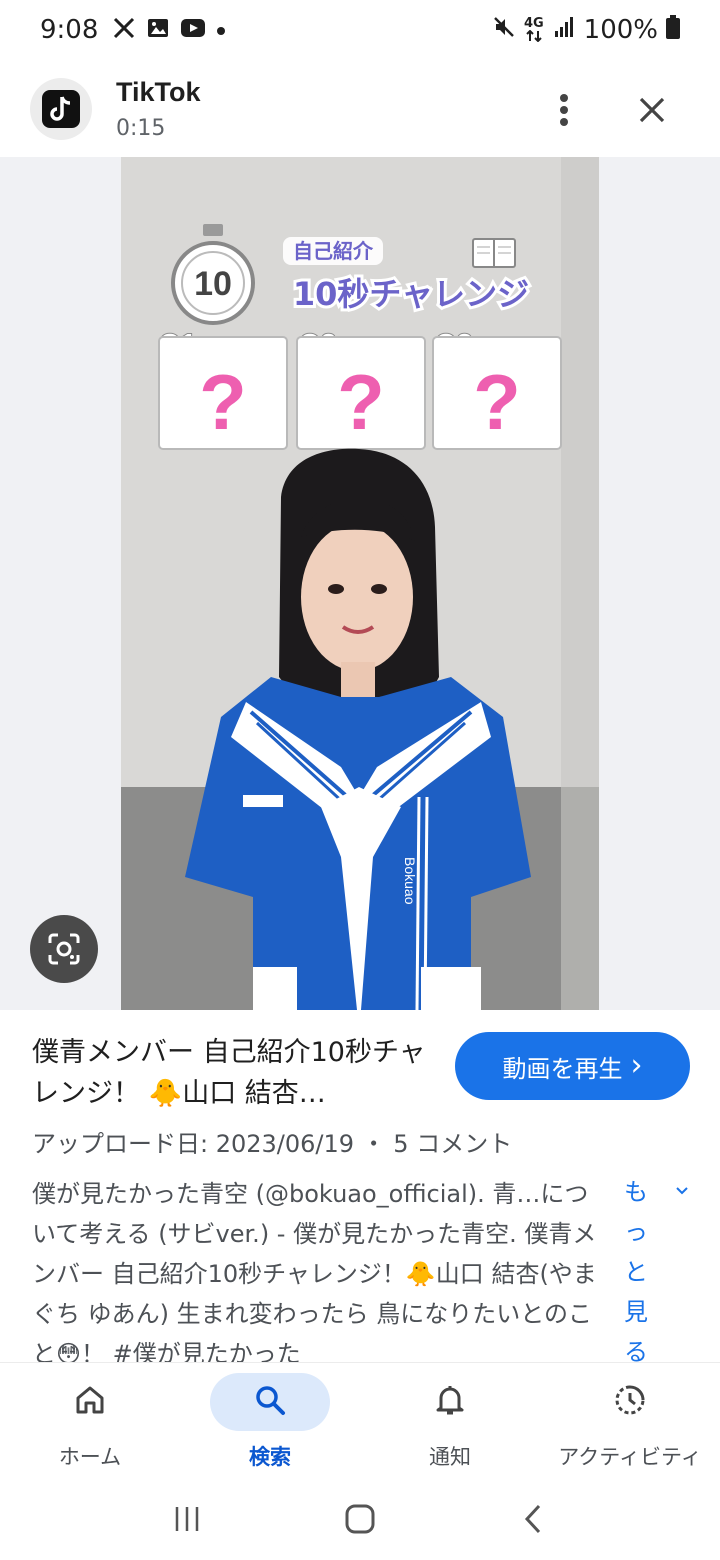 This screenshot has width=720, height=1560. I want to click on bottom-navigation: ホーム 検索 通知 アクティビティ, so click(360, 1420).